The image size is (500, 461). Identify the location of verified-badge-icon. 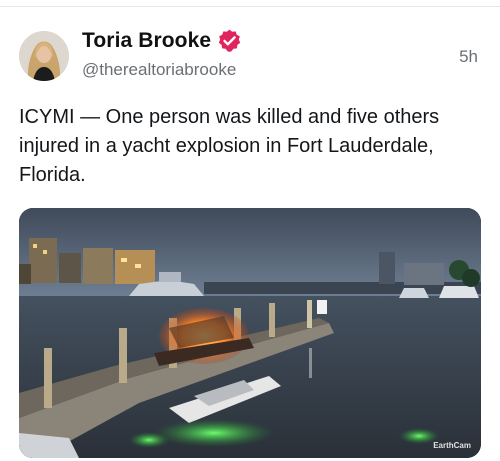
(229, 40).